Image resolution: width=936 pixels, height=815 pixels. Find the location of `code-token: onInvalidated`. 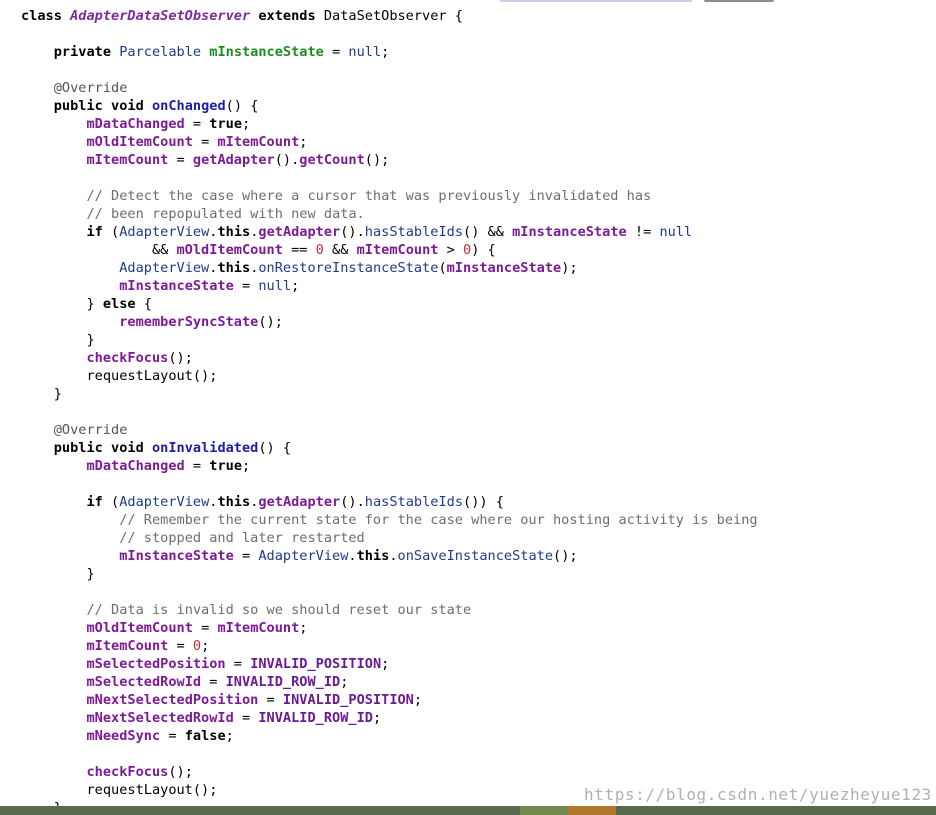

code-token: onInvalidated is located at coordinates (205, 448).